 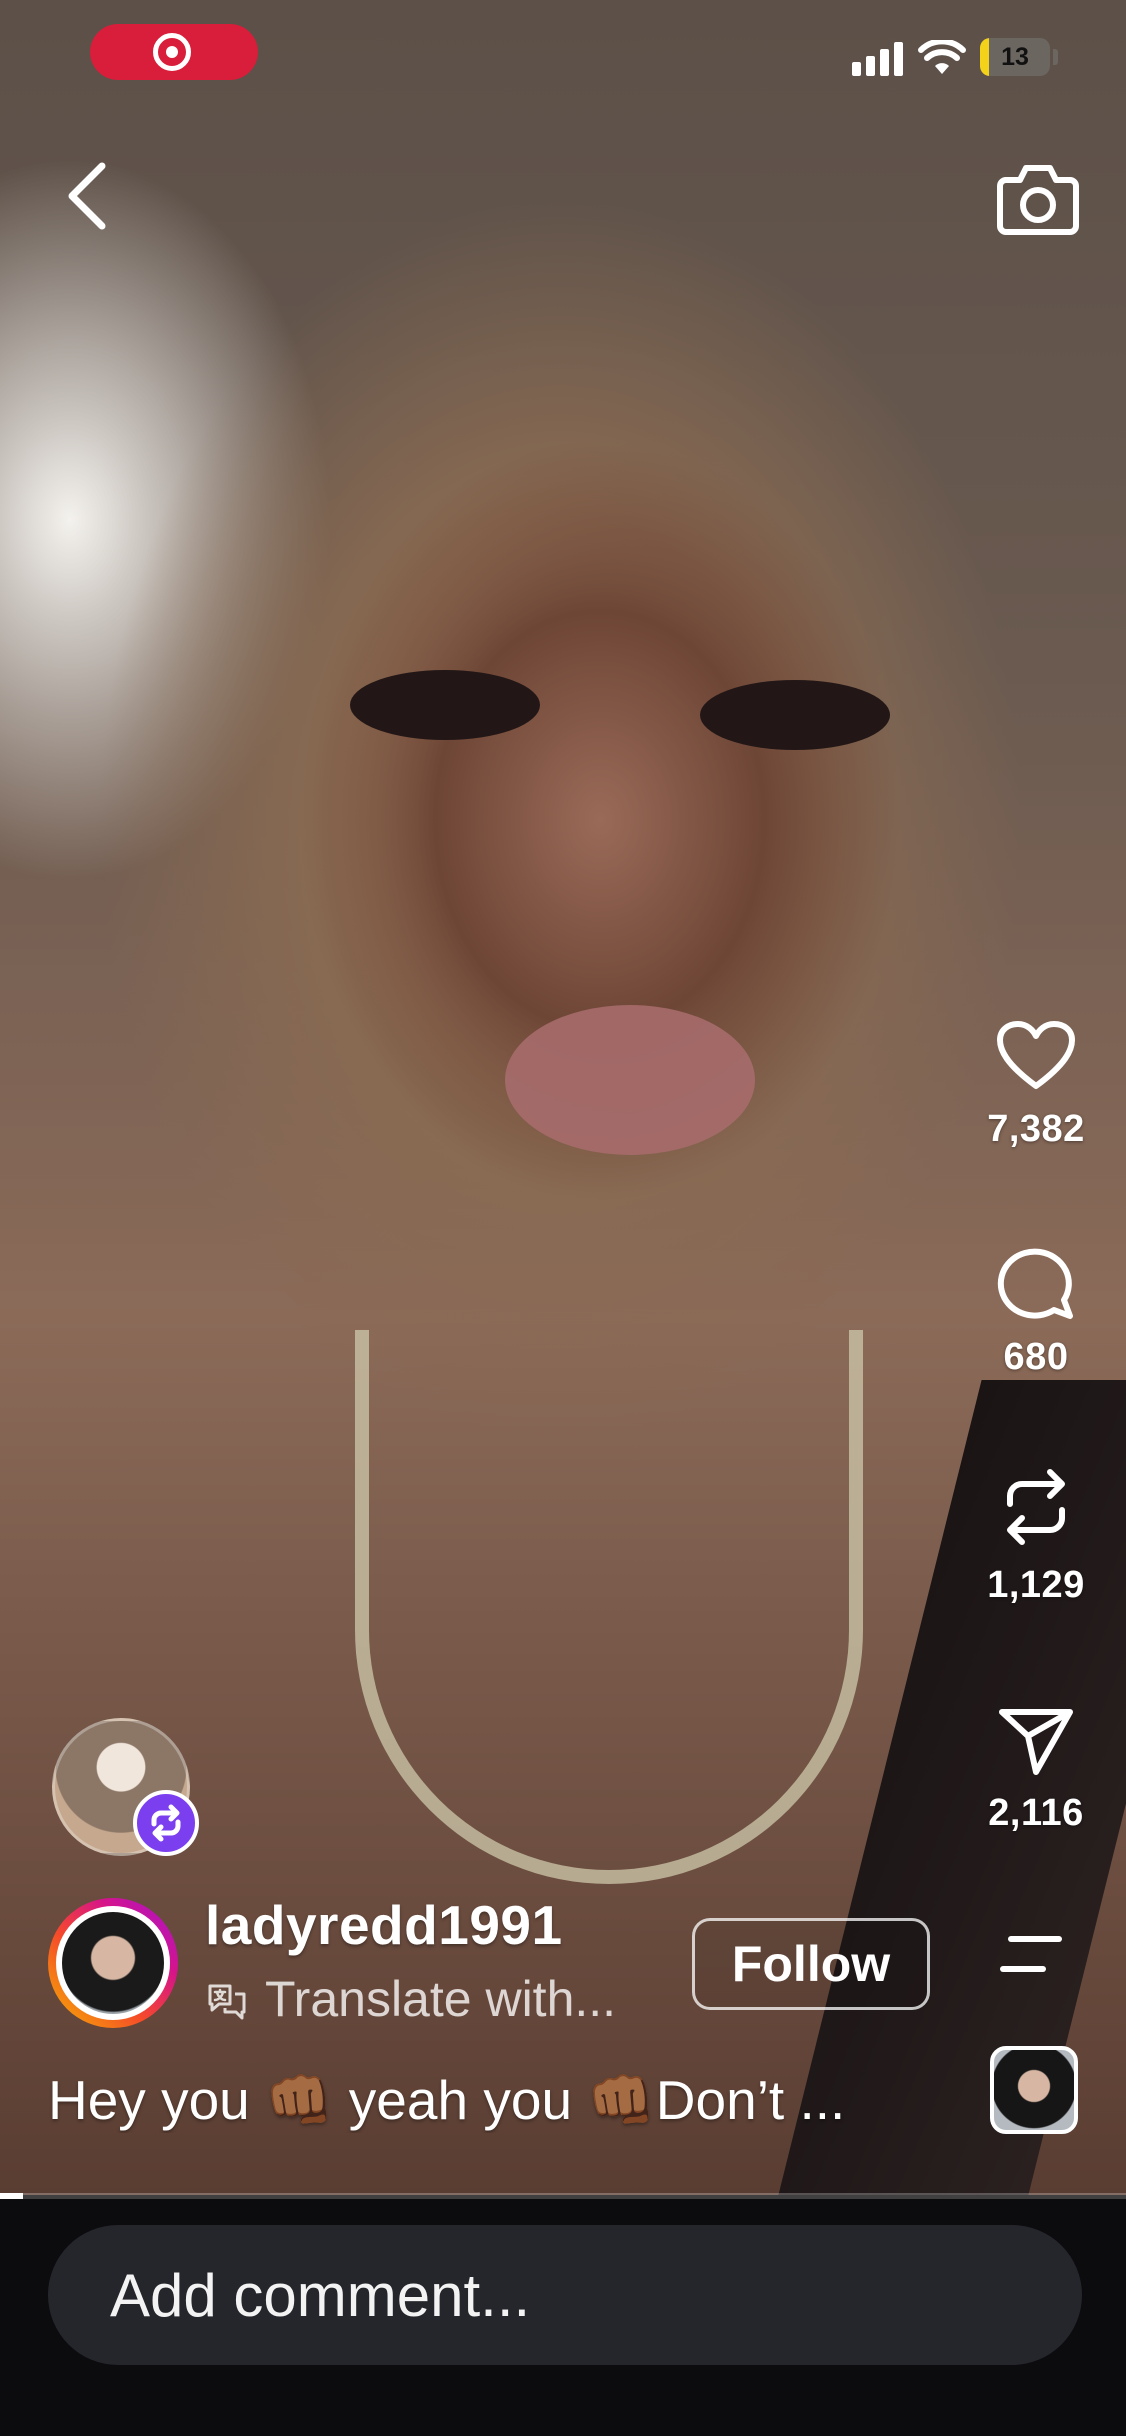 What do you see at coordinates (565, 2295) in the screenshot?
I see `comment-input` at bounding box center [565, 2295].